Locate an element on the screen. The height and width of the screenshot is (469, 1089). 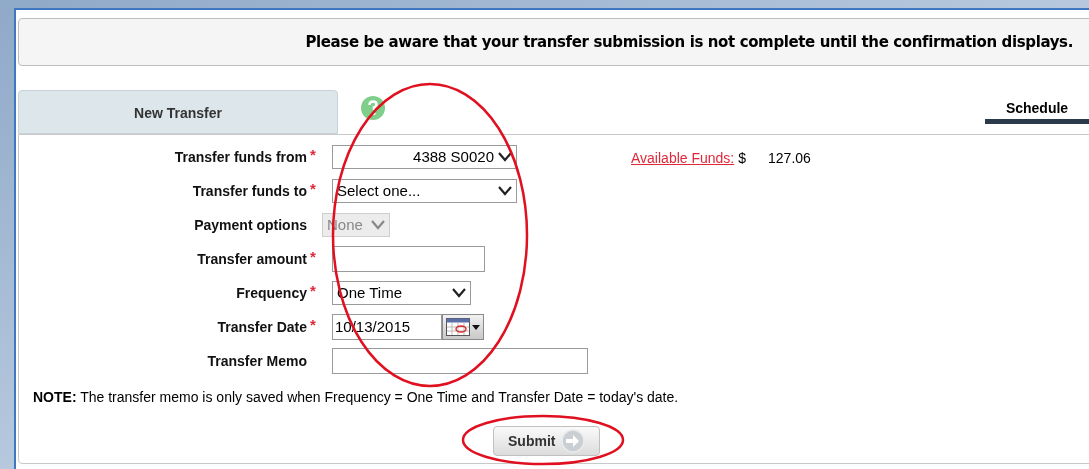
field-label: Frequency is located at coordinates (271, 293).